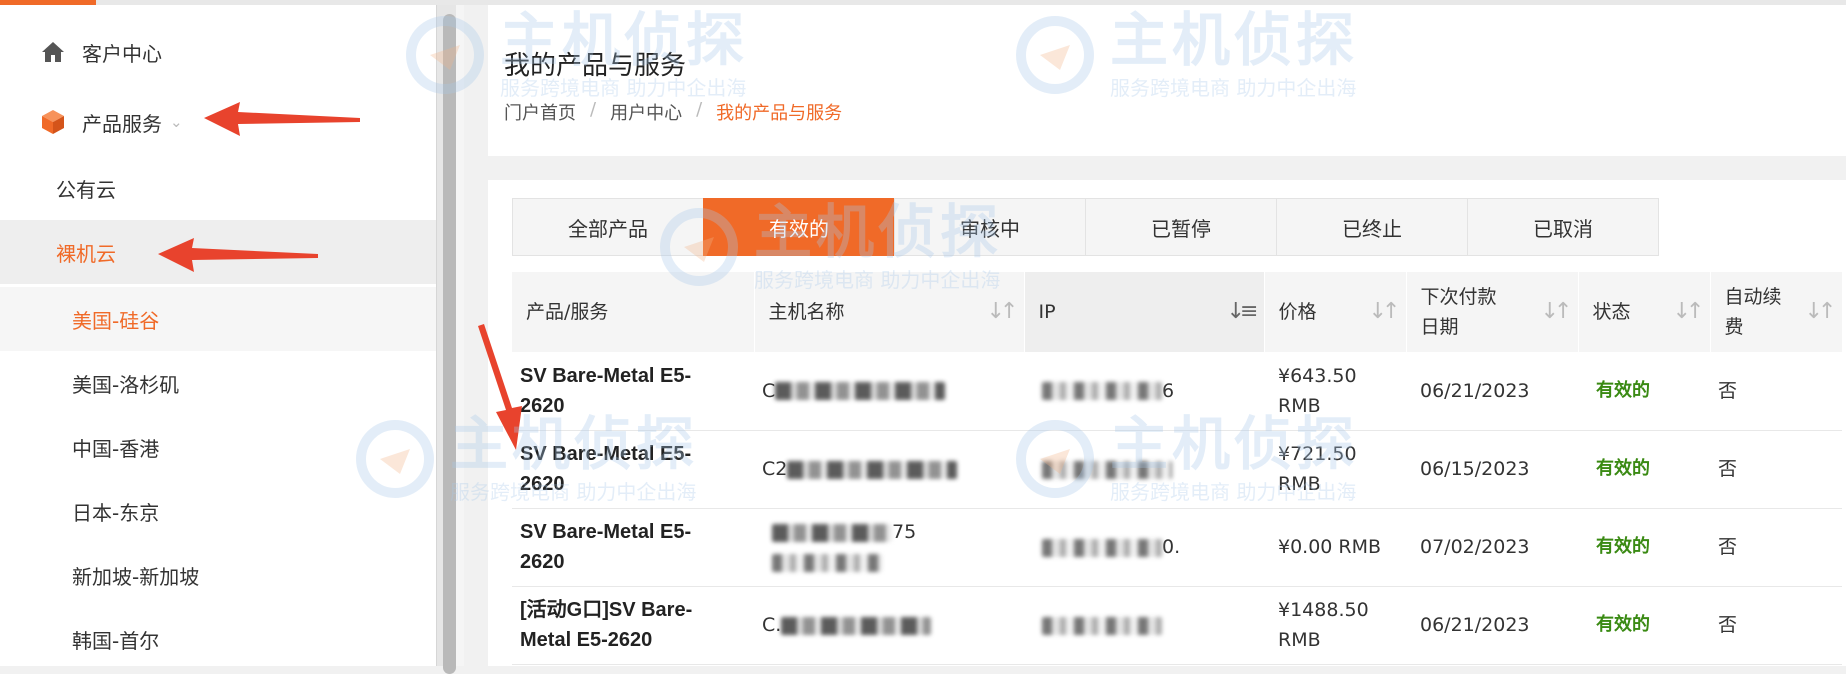  I want to click on sidebar-scrollbar-thumb, so click(449, 344).